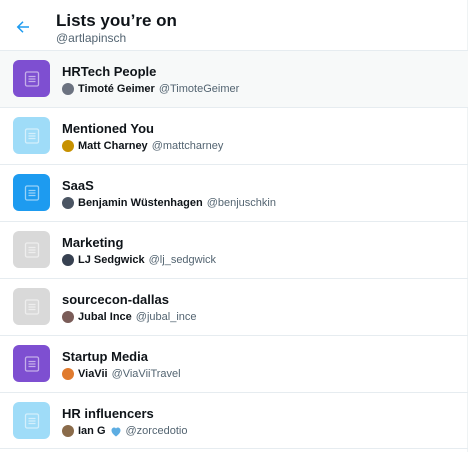 The height and width of the screenshot is (452, 474). Describe the element at coordinates (234, 192) in the screenshot. I see `list-item: SaaS Benjamin Wüstenhagen @benjuschkin` at that location.